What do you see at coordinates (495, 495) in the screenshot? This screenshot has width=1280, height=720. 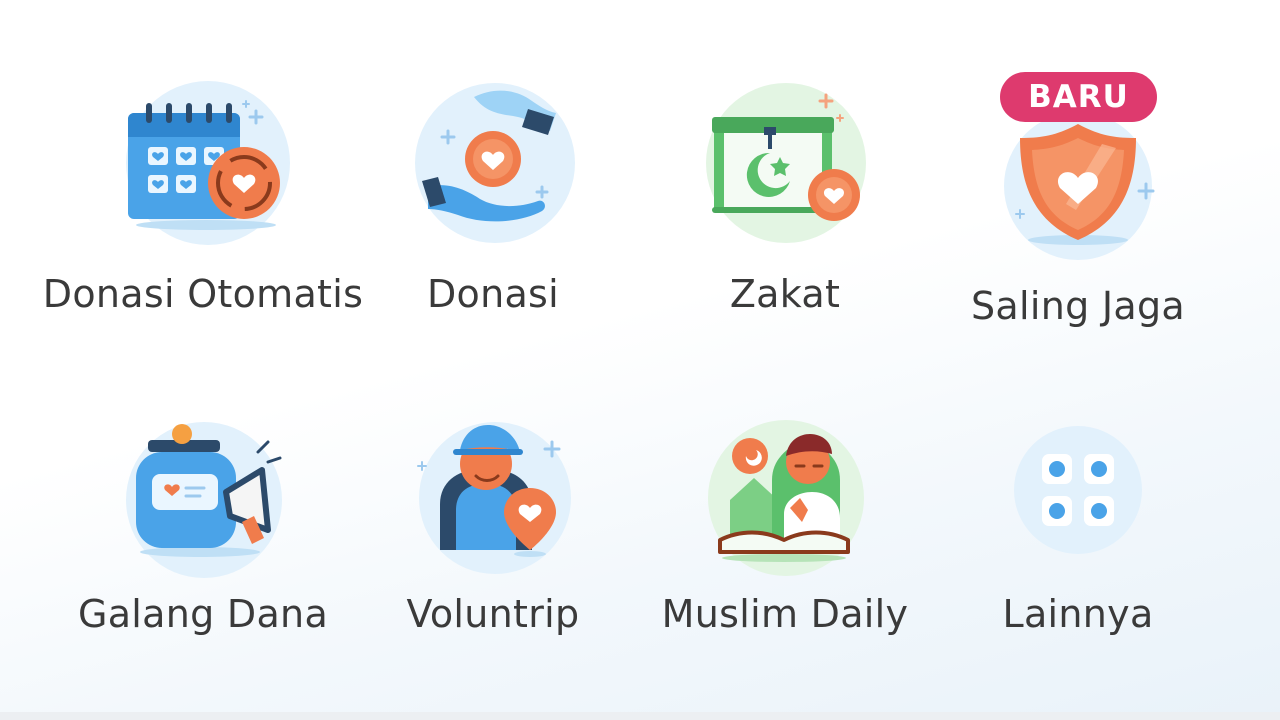 I see `volunteer-icon` at bounding box center [495, 495].